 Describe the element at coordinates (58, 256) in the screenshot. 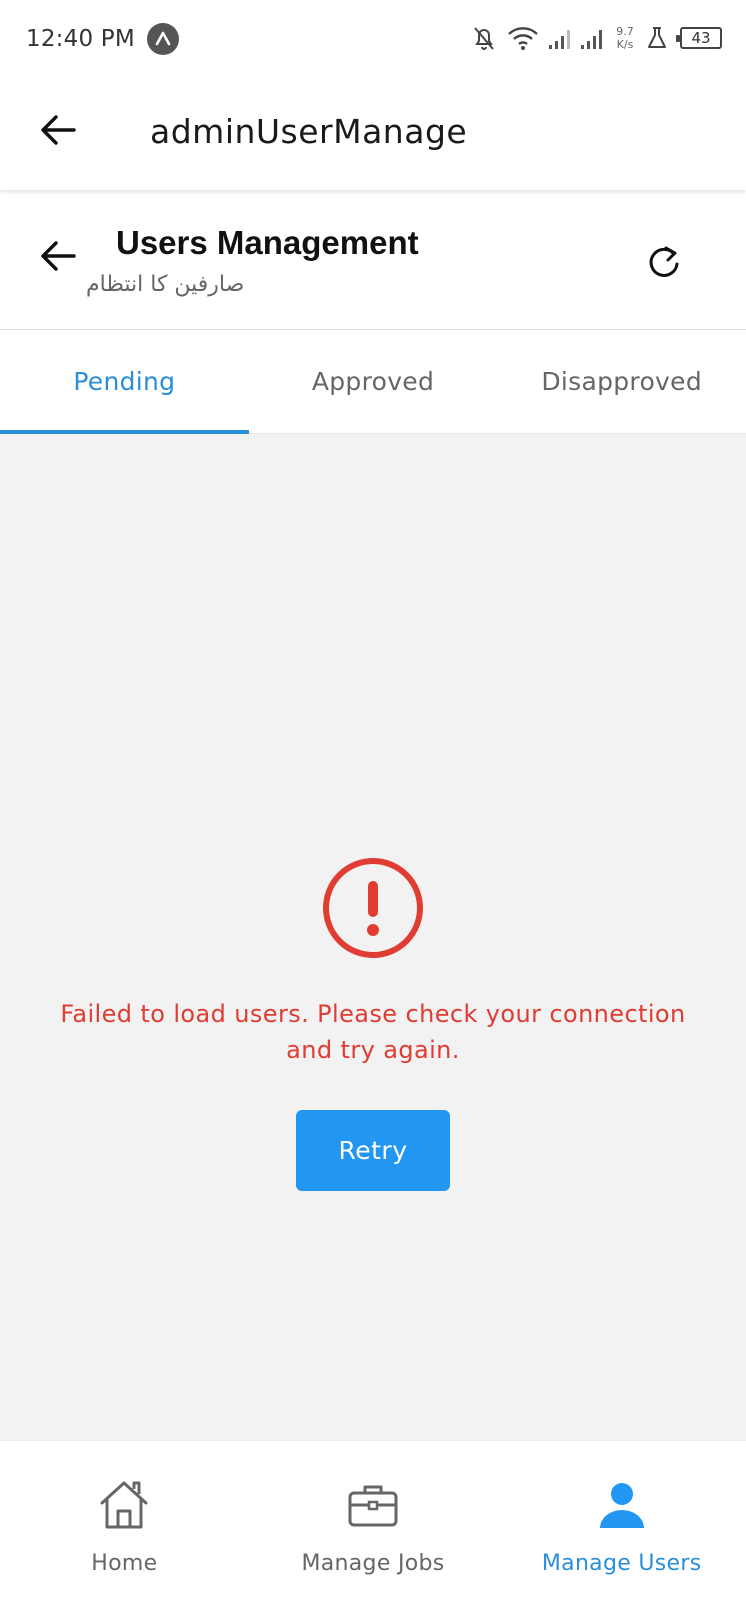

I see `header-back-button` at that location.